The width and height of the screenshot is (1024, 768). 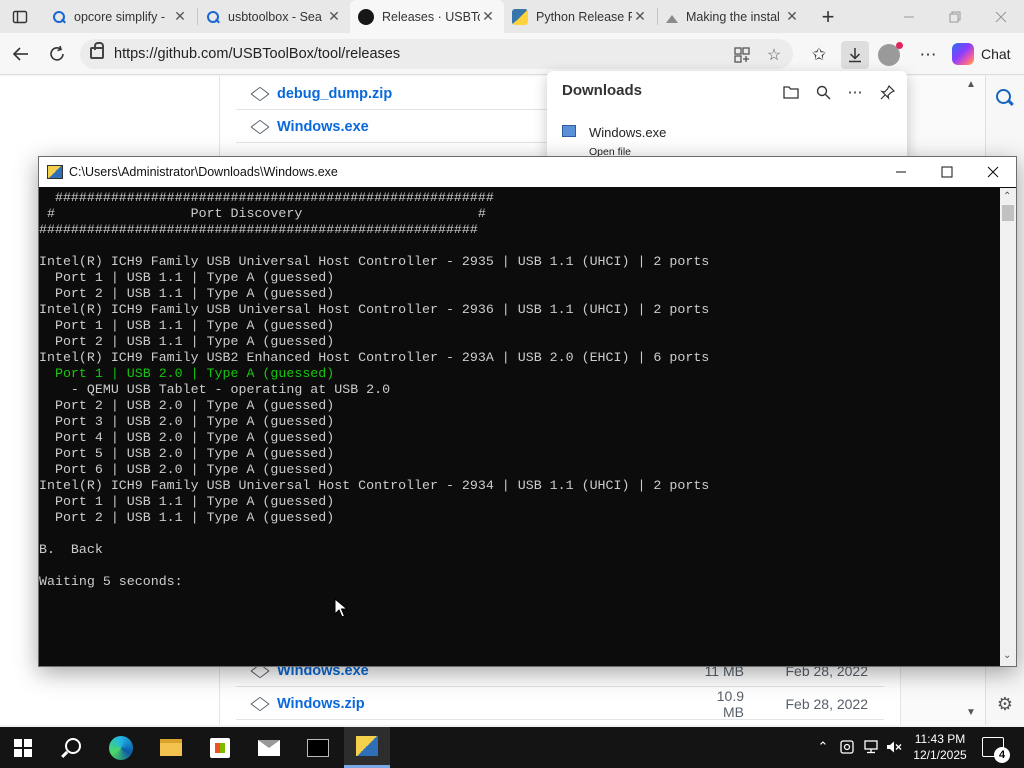 What do you see at coordinates (187, 453) in the screenshot?
I see `console-line: Port 5 | USB 2.0 | Type A (guessed)` at bounding box center [187, 453].